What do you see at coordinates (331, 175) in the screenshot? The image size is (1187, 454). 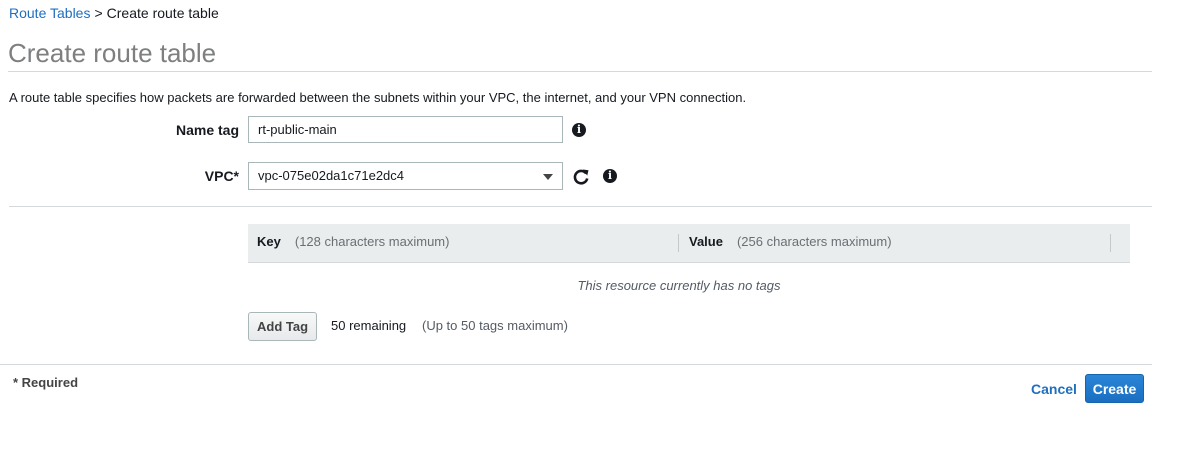 I see `vpc-select-value: vpc-075e02da1c71e2dc4` at bounding box center [331, 175].